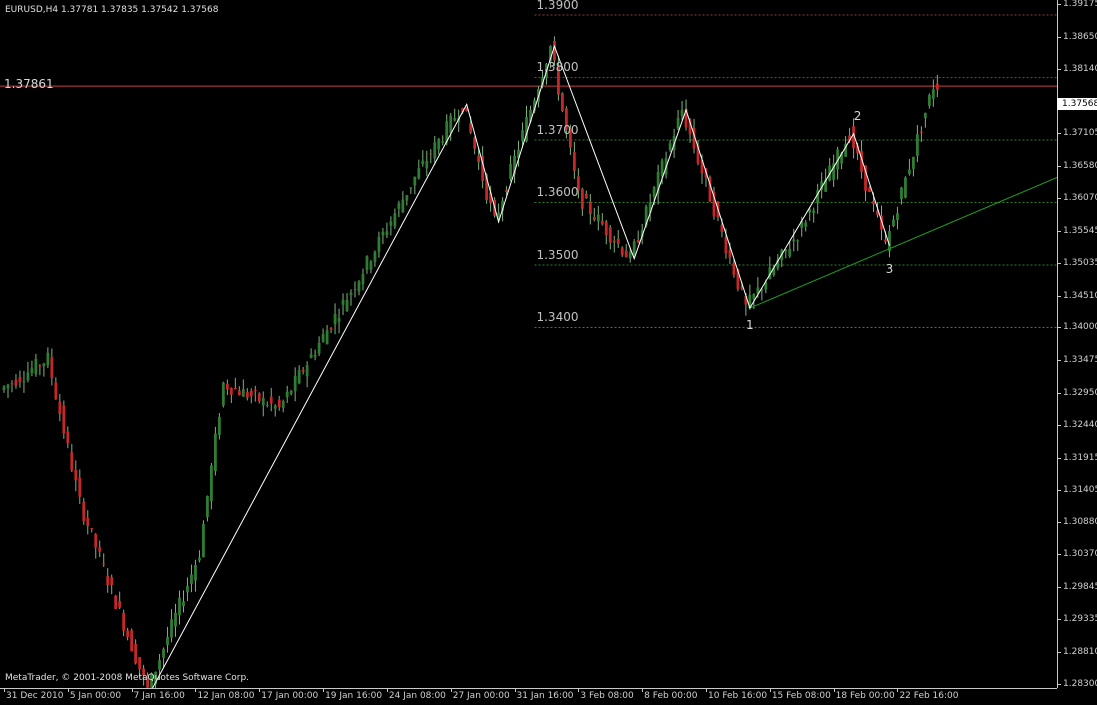  I want to click on price-axis-label: 1.33475, so click(1080, 360).